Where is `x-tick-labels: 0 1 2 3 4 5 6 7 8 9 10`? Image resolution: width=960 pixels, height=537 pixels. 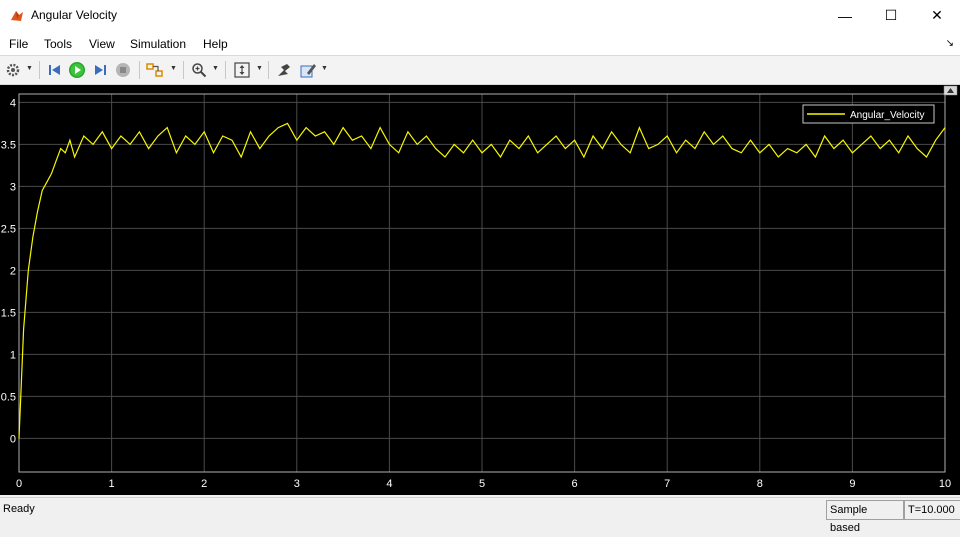
x-tick-labels: 0 1 2 3 4 5 6 7 8 9 10 is located at coordinates (483, 484).